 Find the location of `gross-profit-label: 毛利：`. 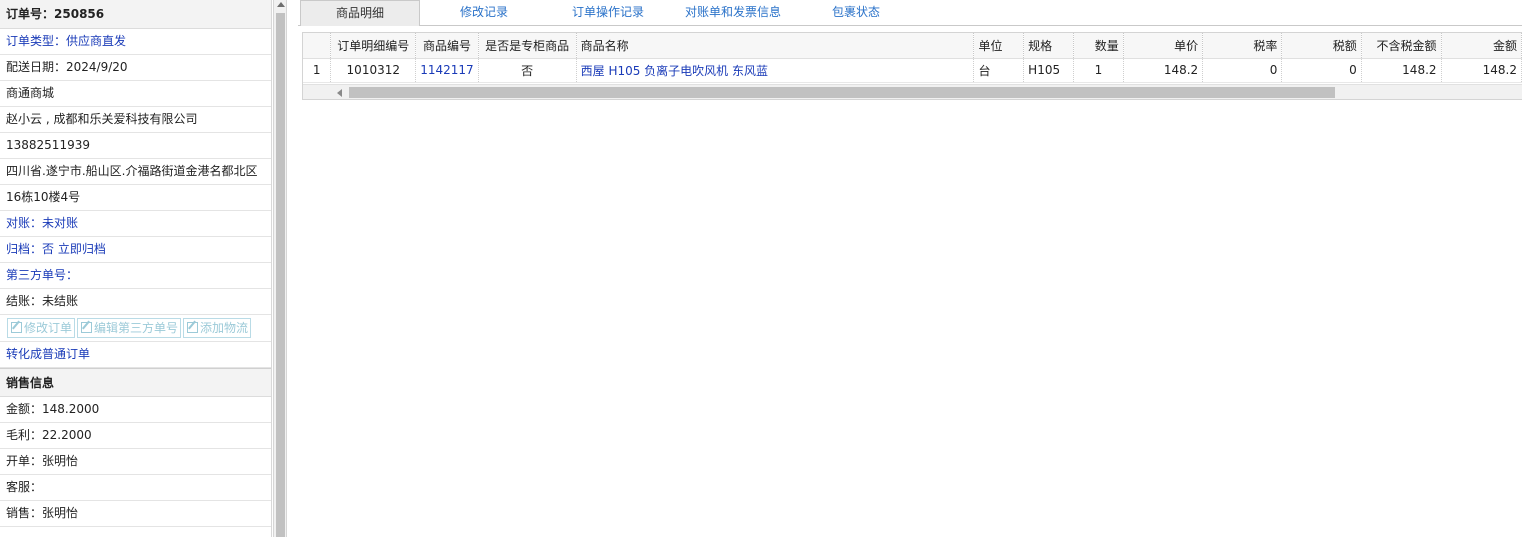

gross-profit-label: 毛利： is located at coordinates (24, 435).